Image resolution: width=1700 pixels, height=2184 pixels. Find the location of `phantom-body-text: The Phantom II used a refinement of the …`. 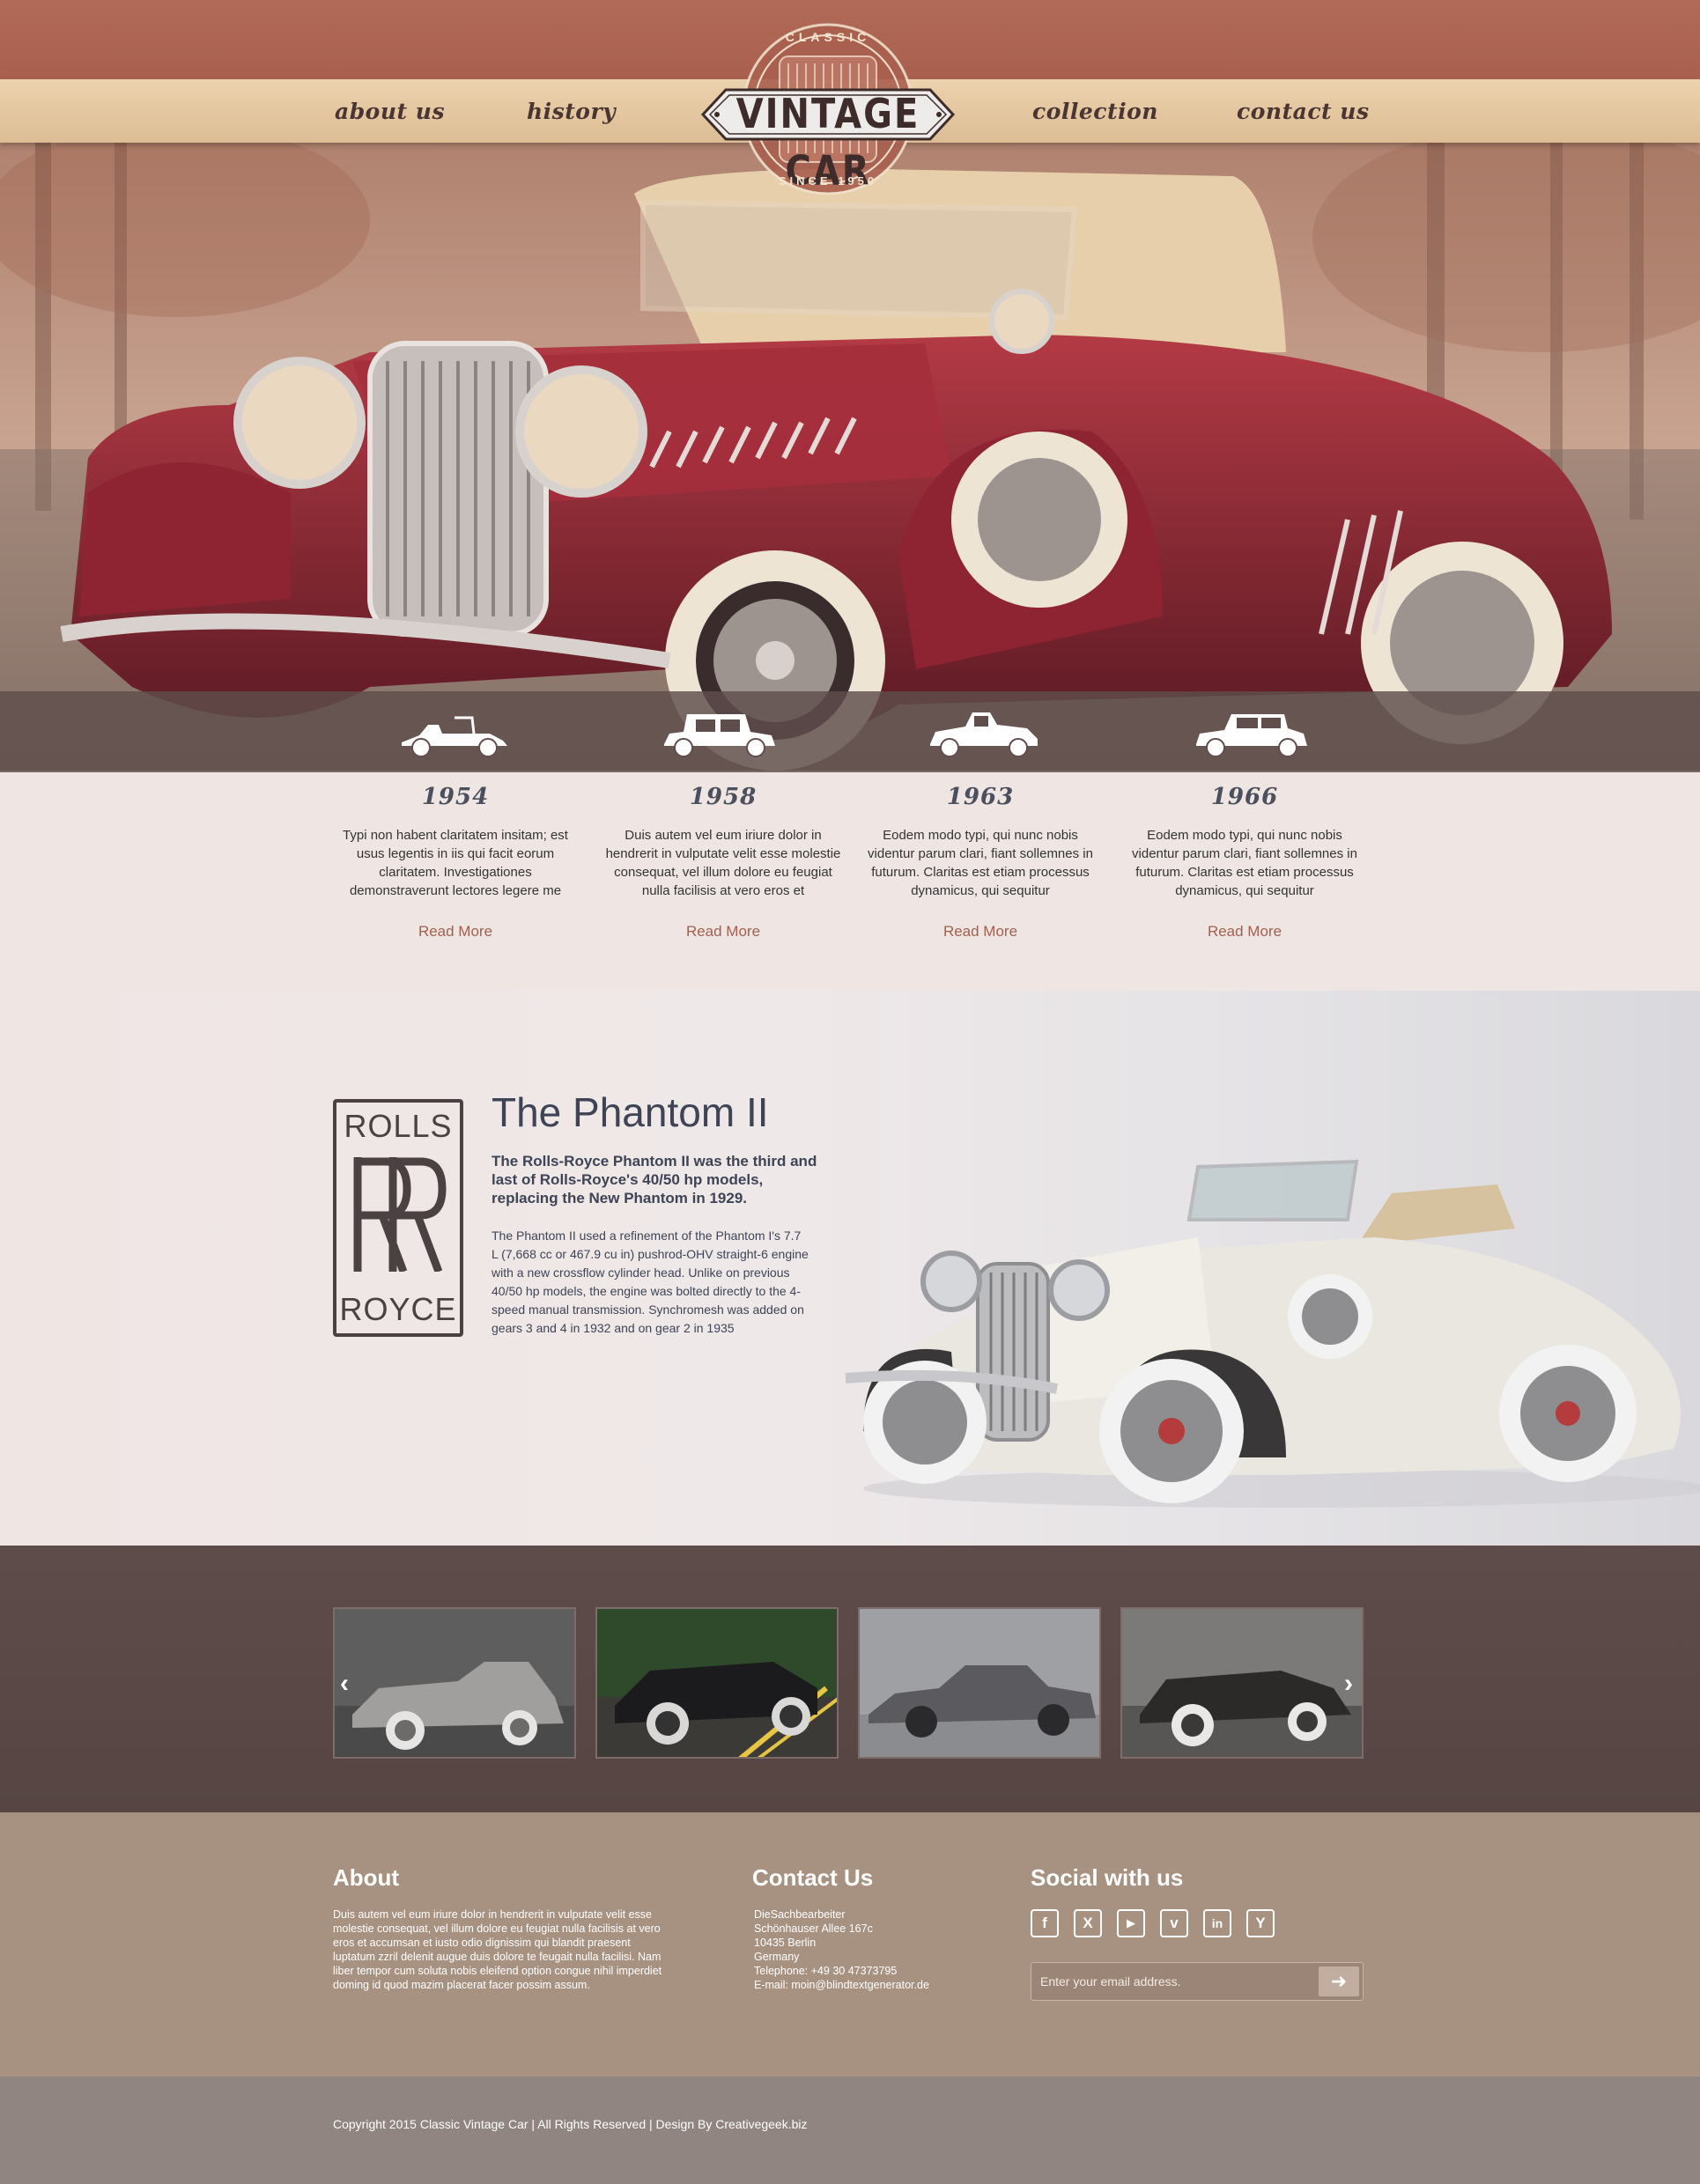

phantom-body-text: The Phantom II used a refinement of the … is located at coordinates (650, 1281).